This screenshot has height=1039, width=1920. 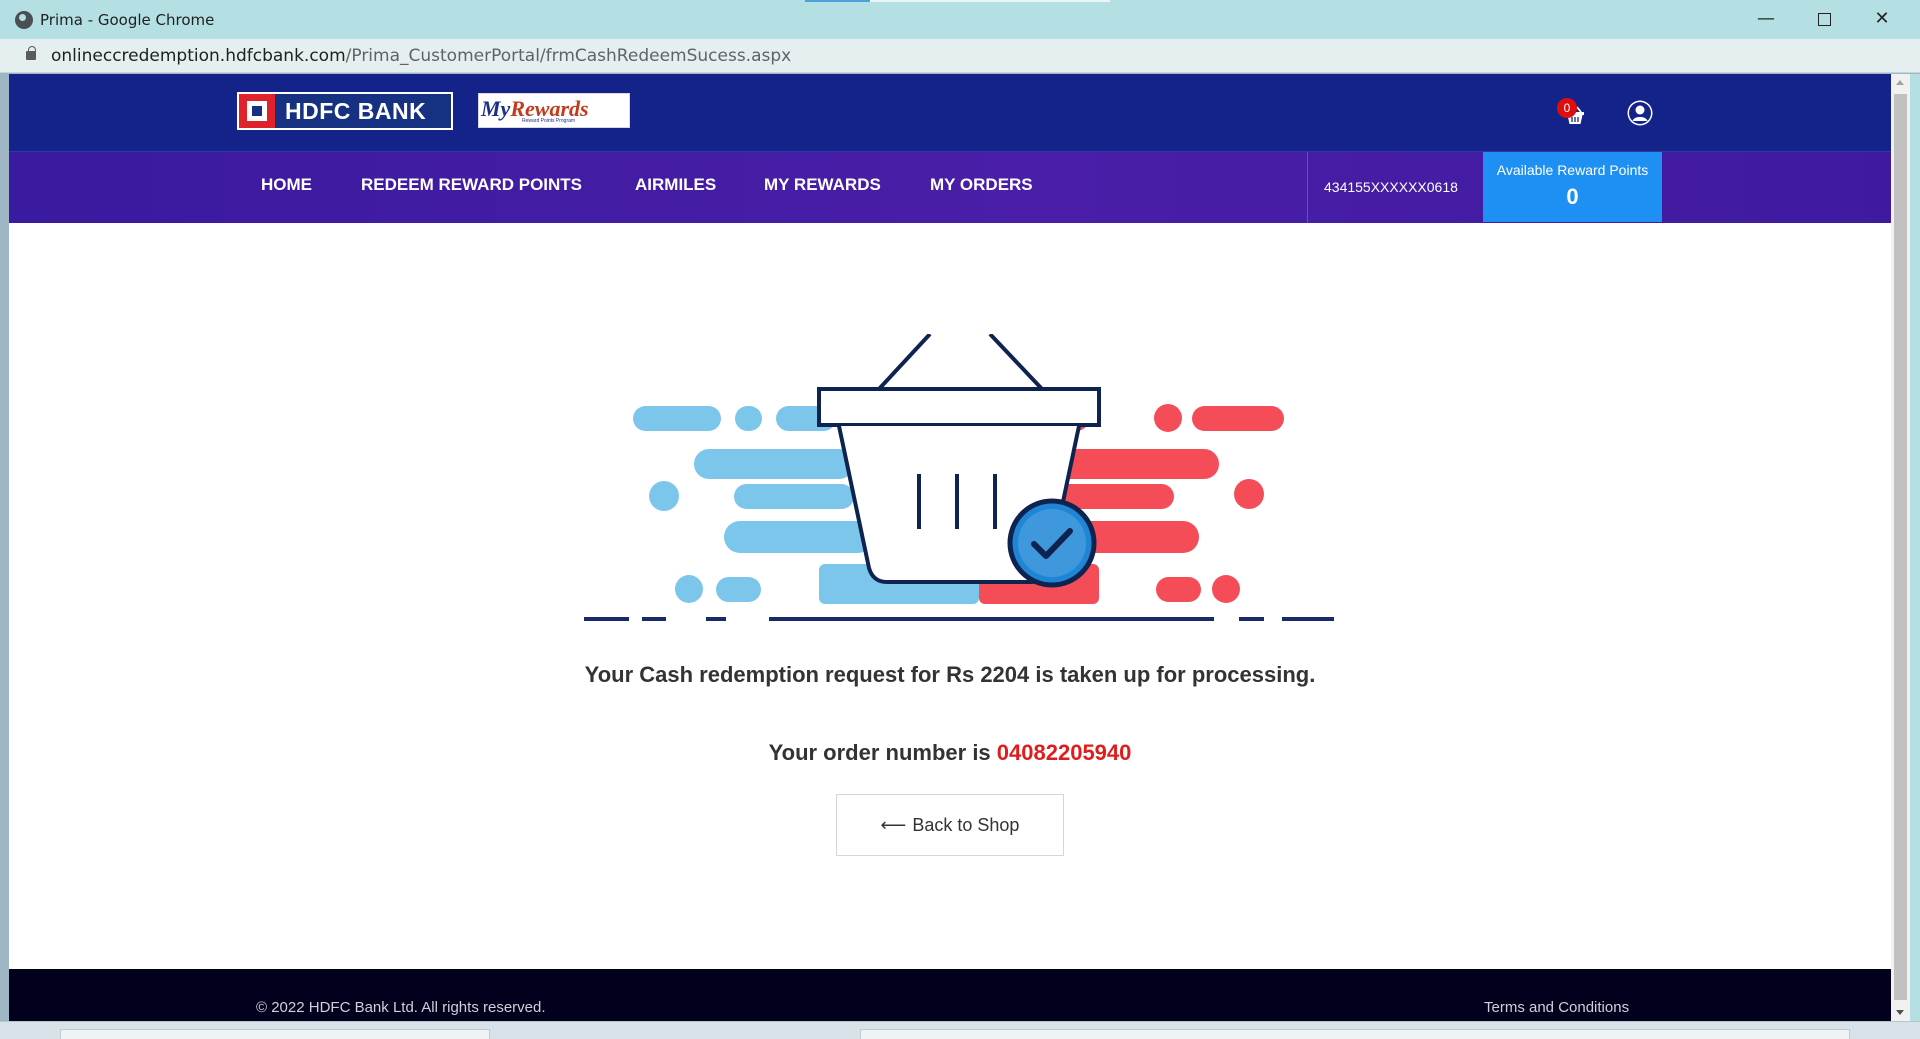 What do you see at coordinates (1900, 1012) in the screenshot?
I see `scroll-down-icon` at bounding box center [1900, 1012].